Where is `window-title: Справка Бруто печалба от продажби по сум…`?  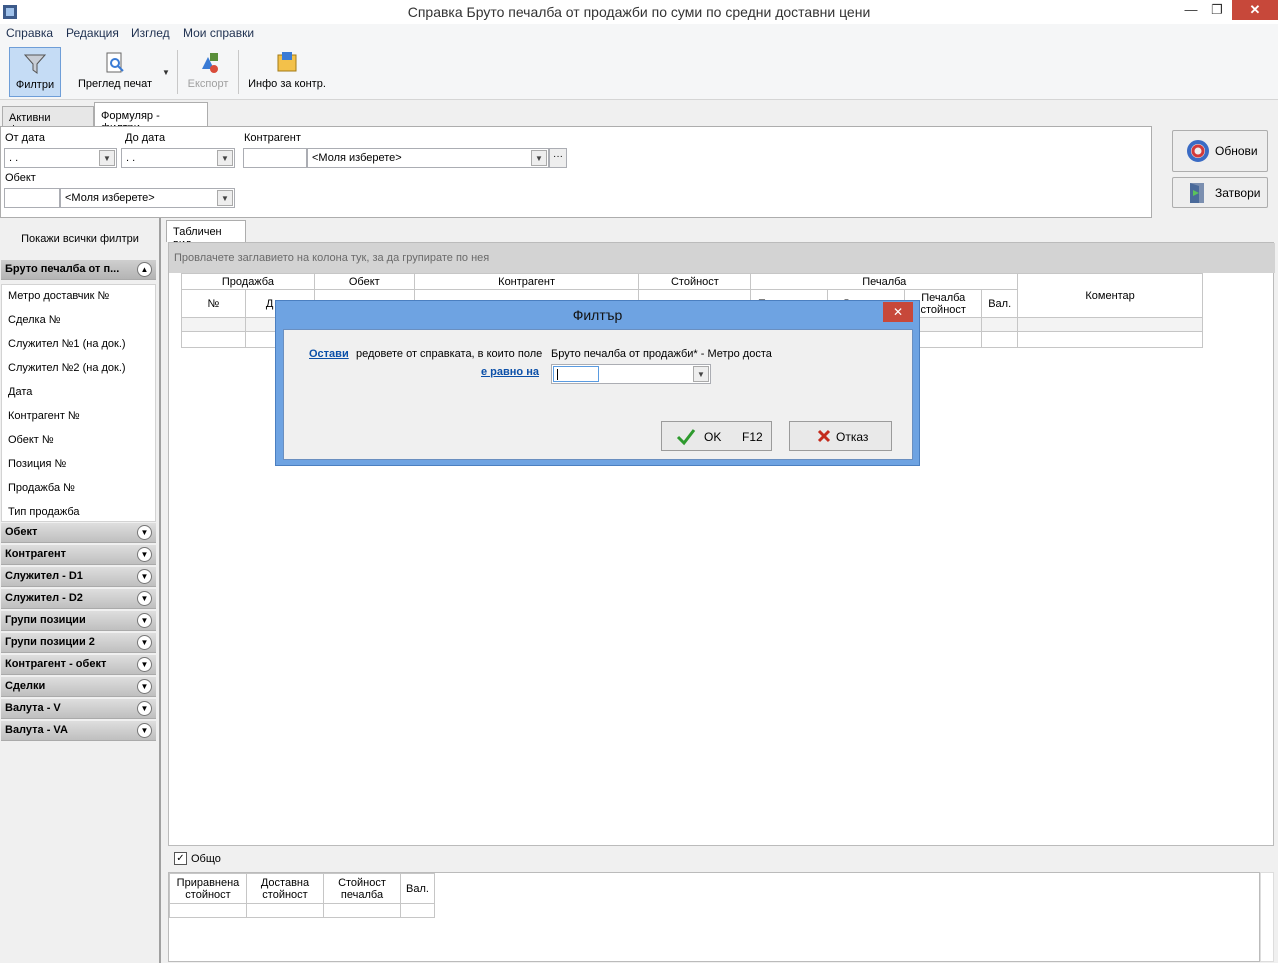
window-title: Справка Бруто печалба от продажби по сум… is located at coordinates (639, 12).